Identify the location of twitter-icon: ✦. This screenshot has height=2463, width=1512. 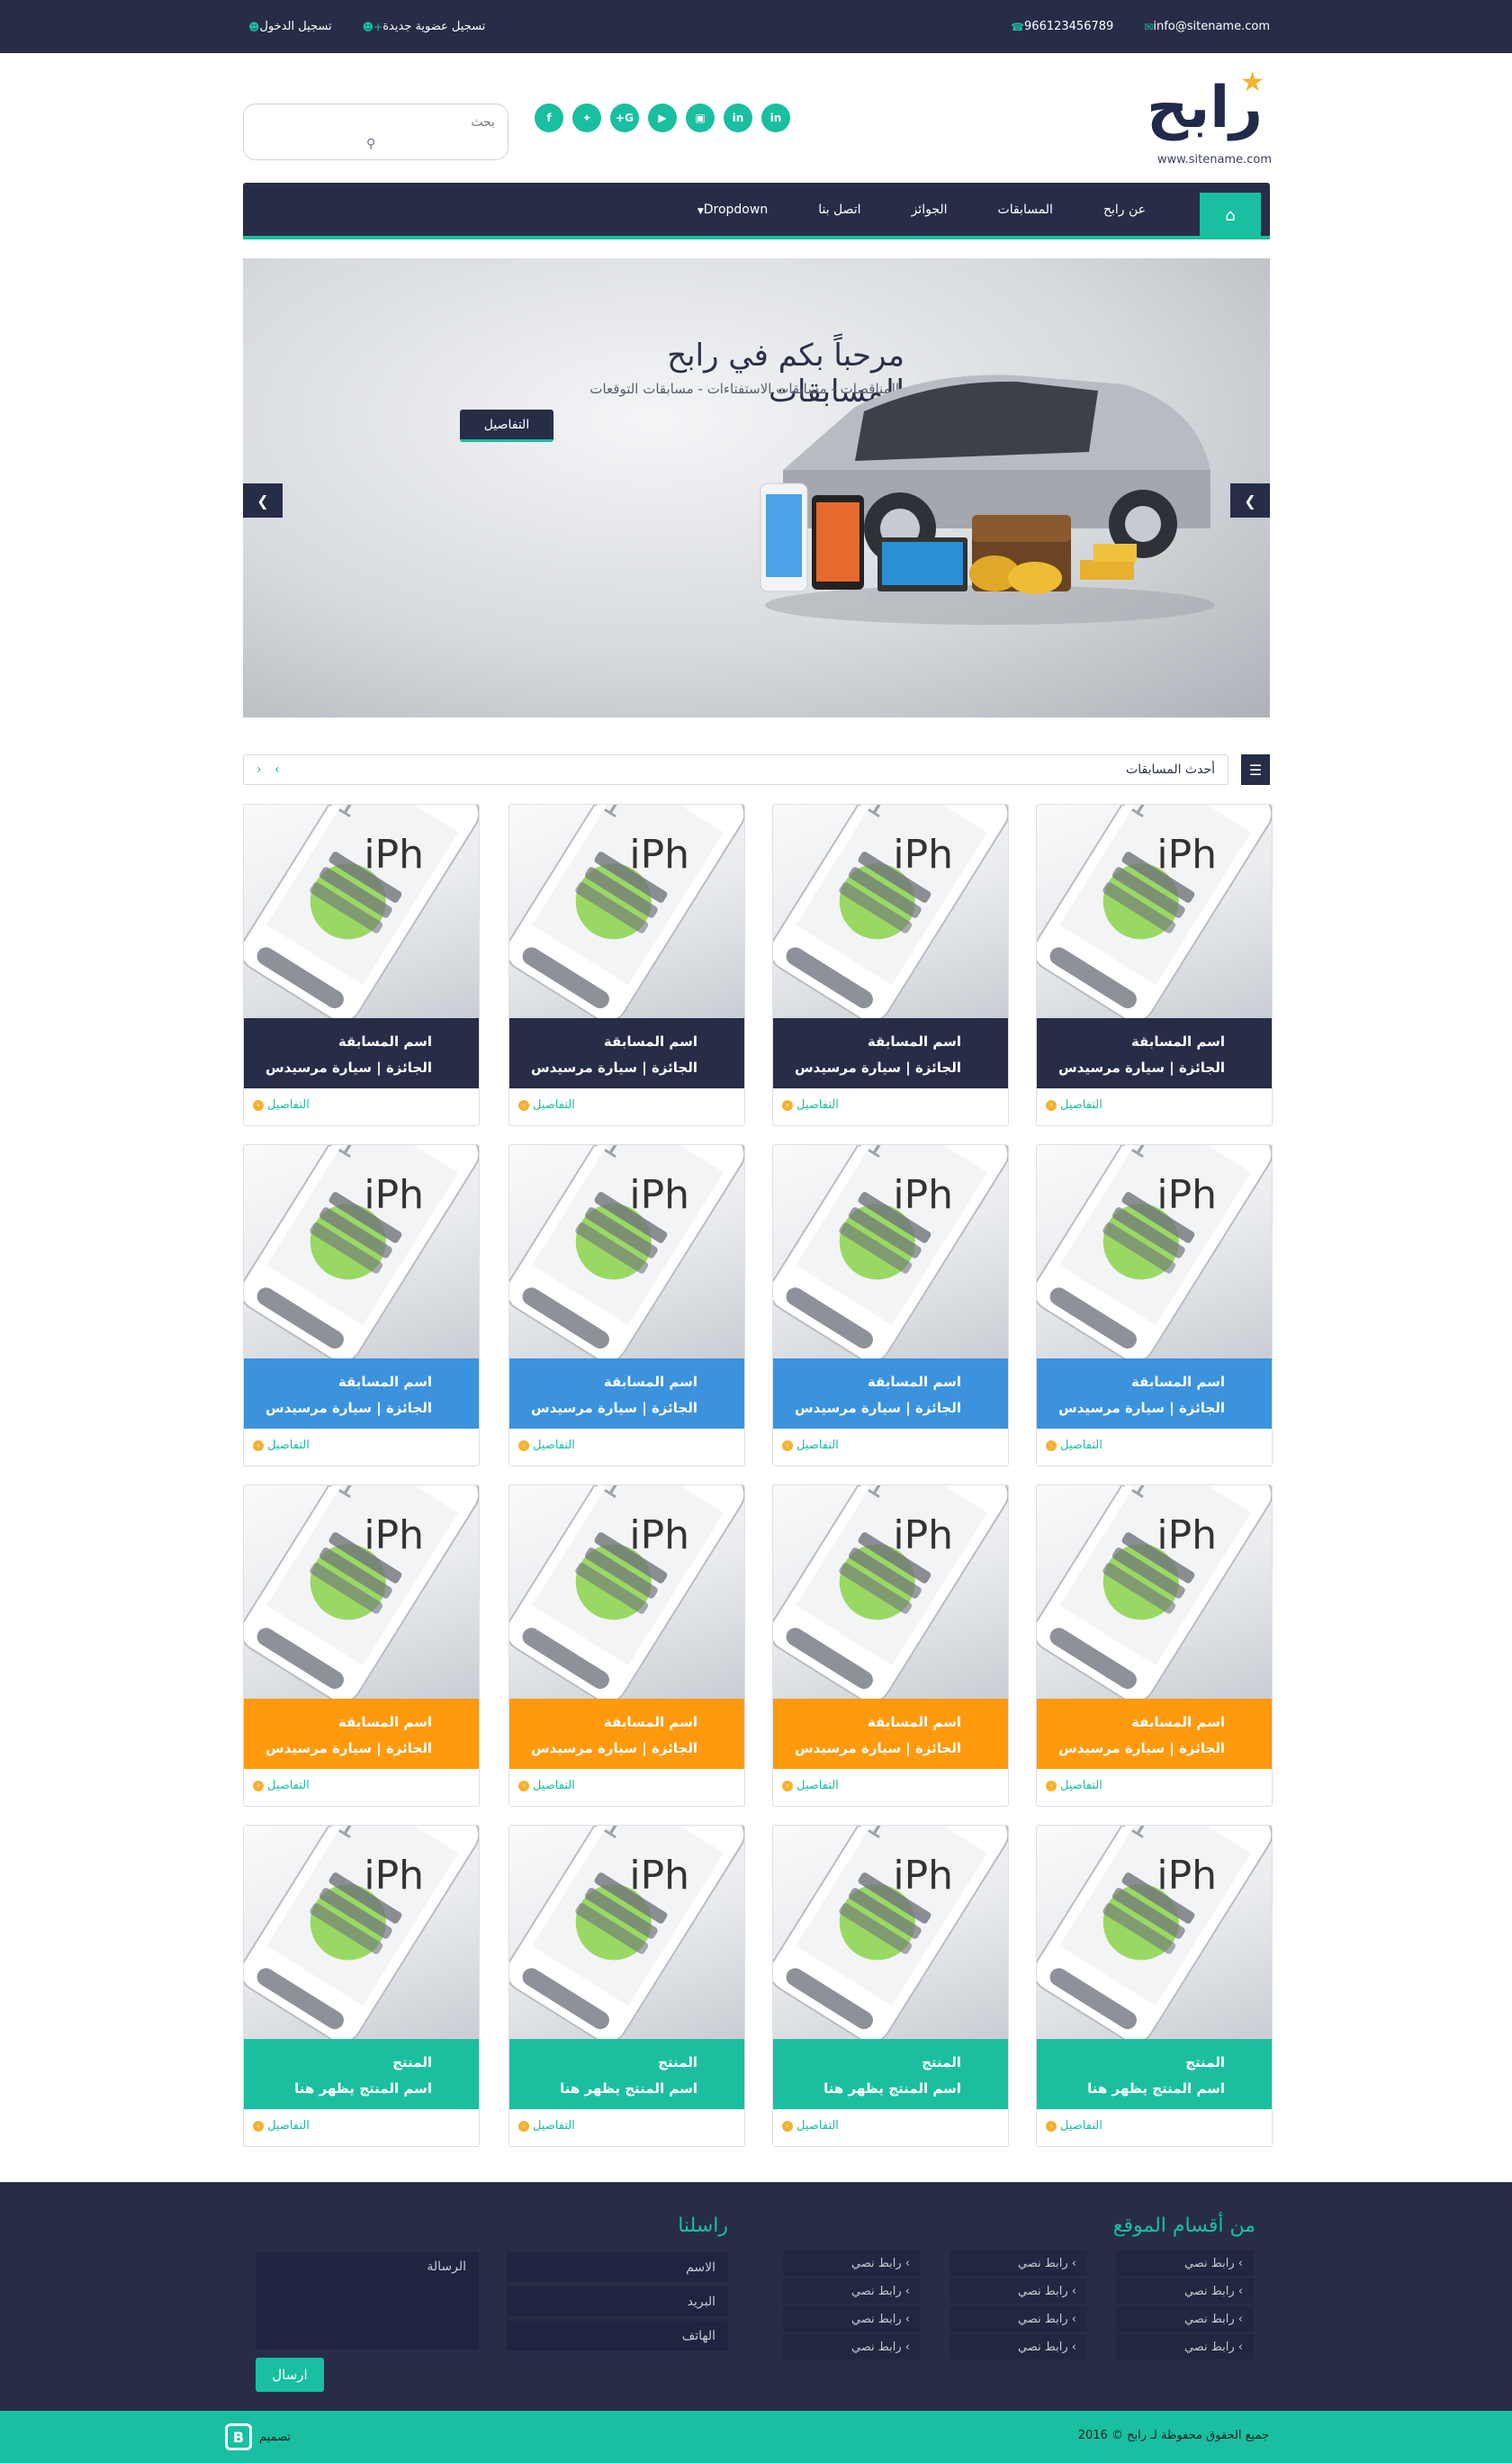
(587, 118).